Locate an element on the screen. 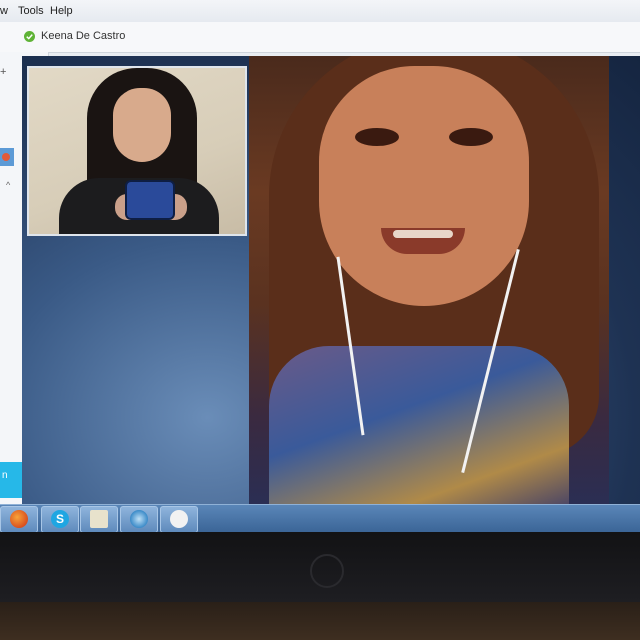  menu-bar: w Tools Help is located at coordinates (320, 11).